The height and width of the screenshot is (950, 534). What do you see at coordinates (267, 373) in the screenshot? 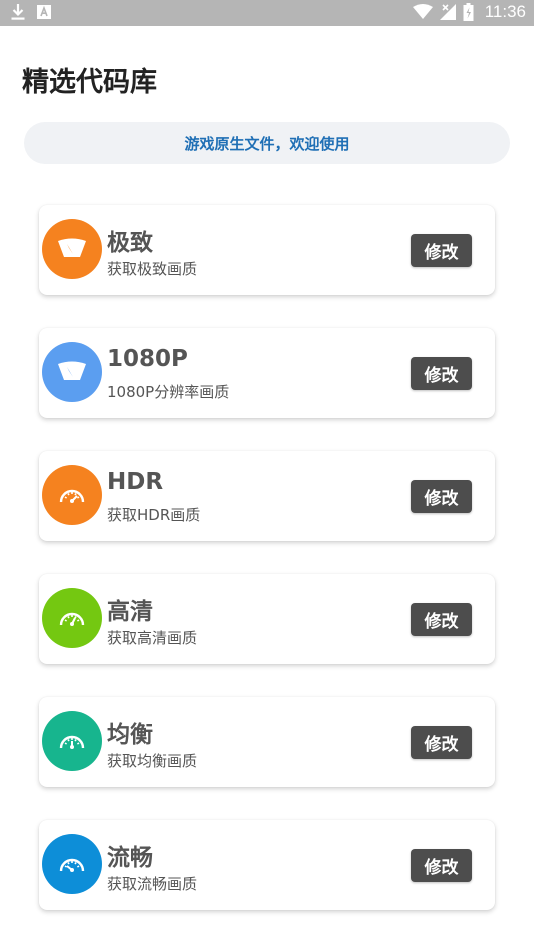
I see `preset-card-1080p: 1080P 1080P分辨率画质 修改` at bounding box center [267, 373].